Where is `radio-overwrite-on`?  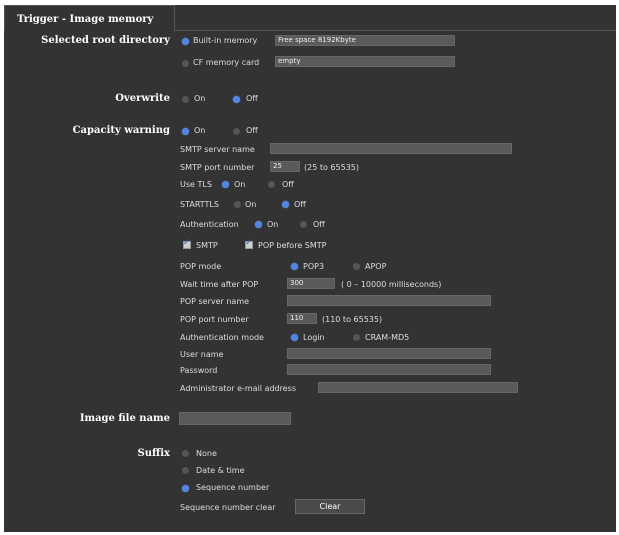 radio-overwrite-on is located at coordinates (185, 99).